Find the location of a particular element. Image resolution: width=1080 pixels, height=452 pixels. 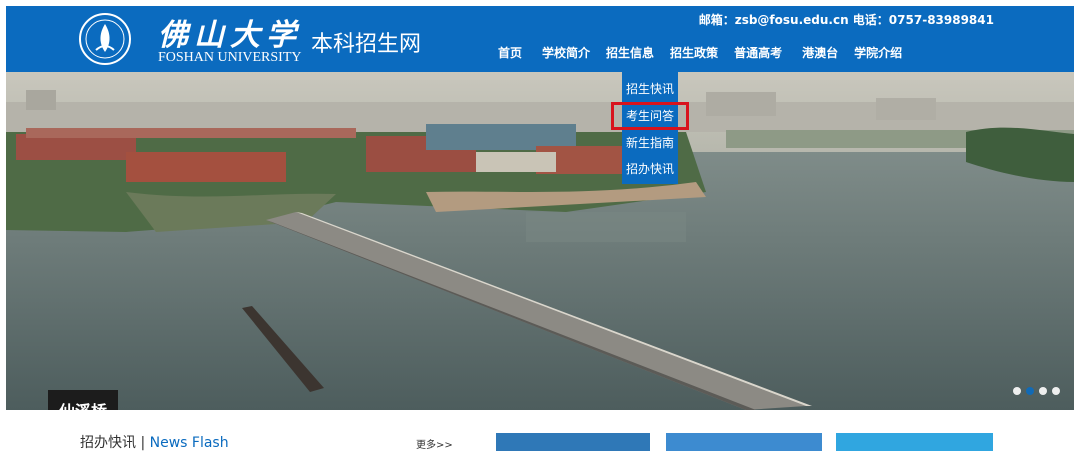

nav-item-home: 首页 is located at coordinates (510, 54).